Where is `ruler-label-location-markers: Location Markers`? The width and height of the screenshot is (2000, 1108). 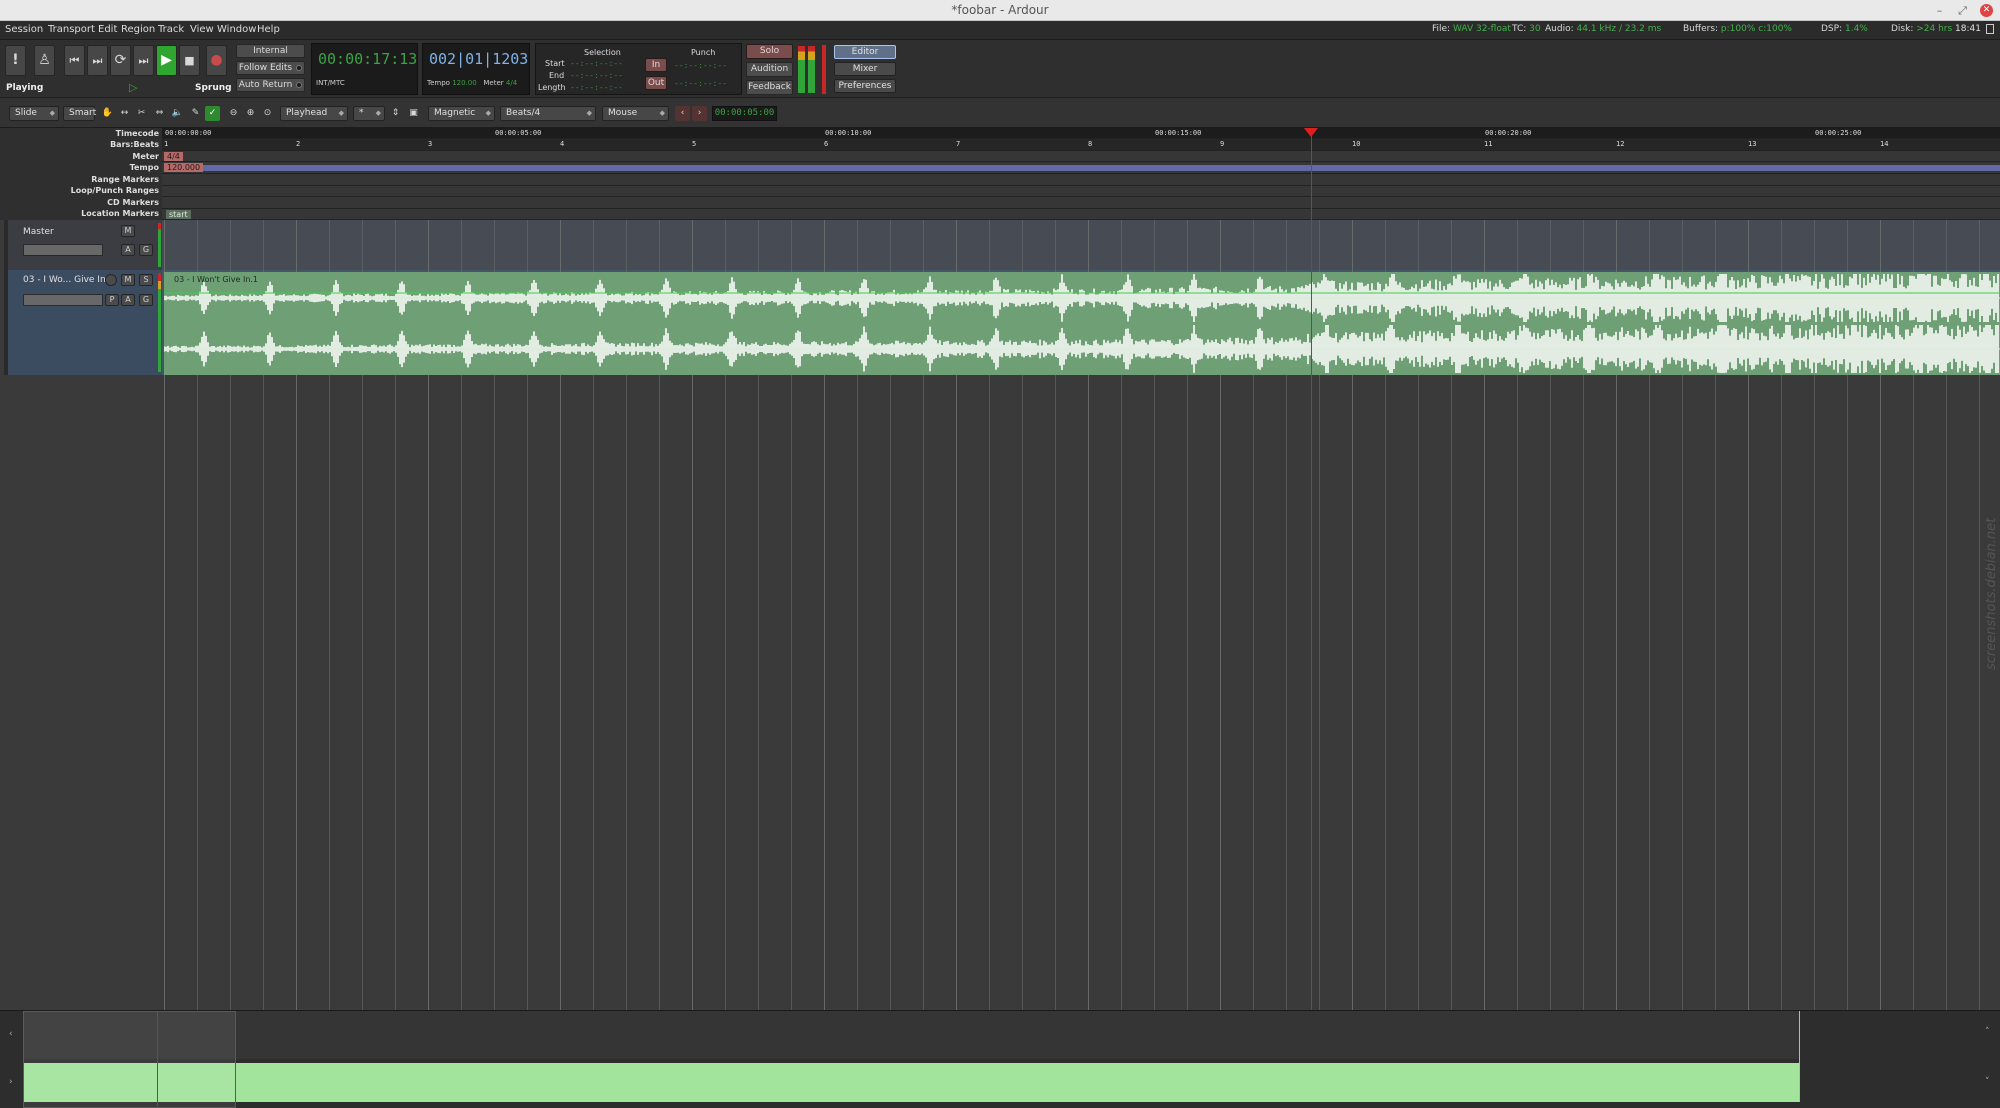
ruler-label-location-markers: Location Markers is located at coordinates (120, 213).